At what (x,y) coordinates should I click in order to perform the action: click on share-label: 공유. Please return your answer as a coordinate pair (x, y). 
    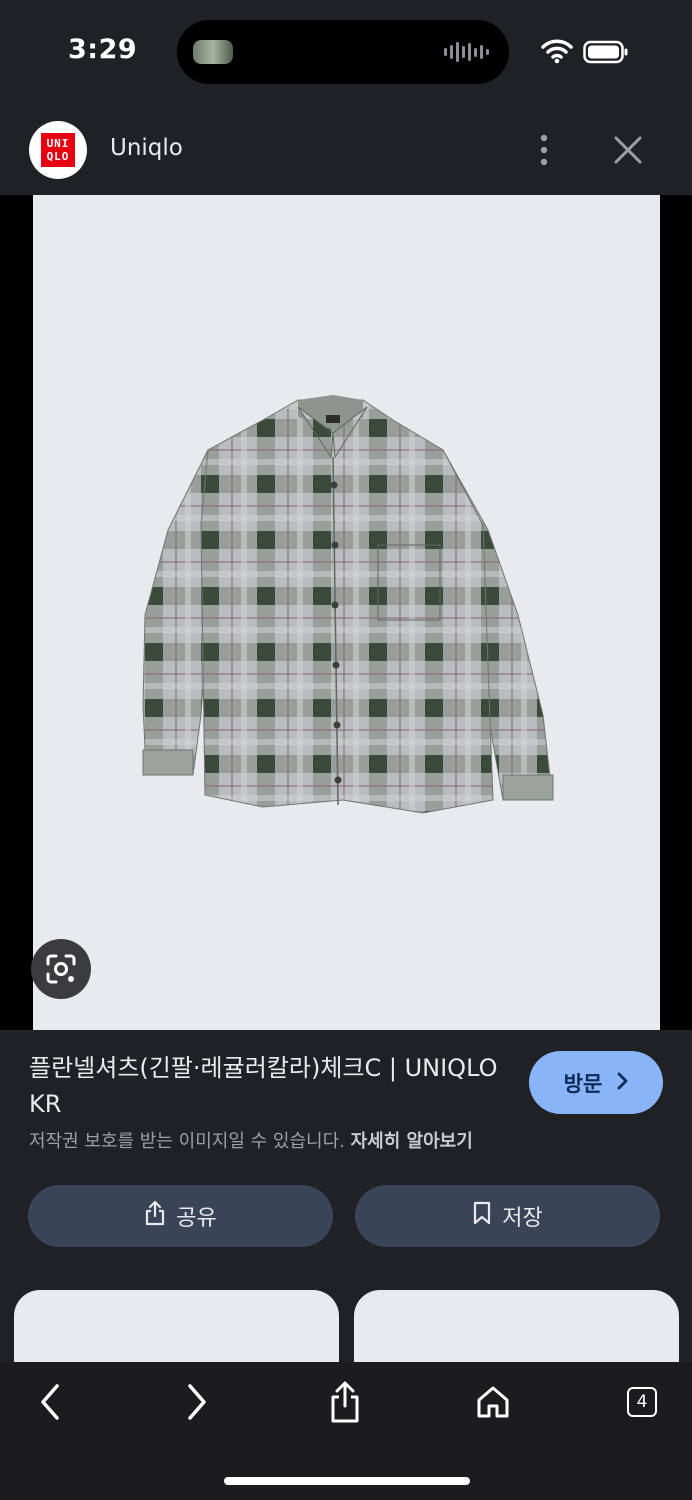
    Looking at the image, I should click on (196, 1218).